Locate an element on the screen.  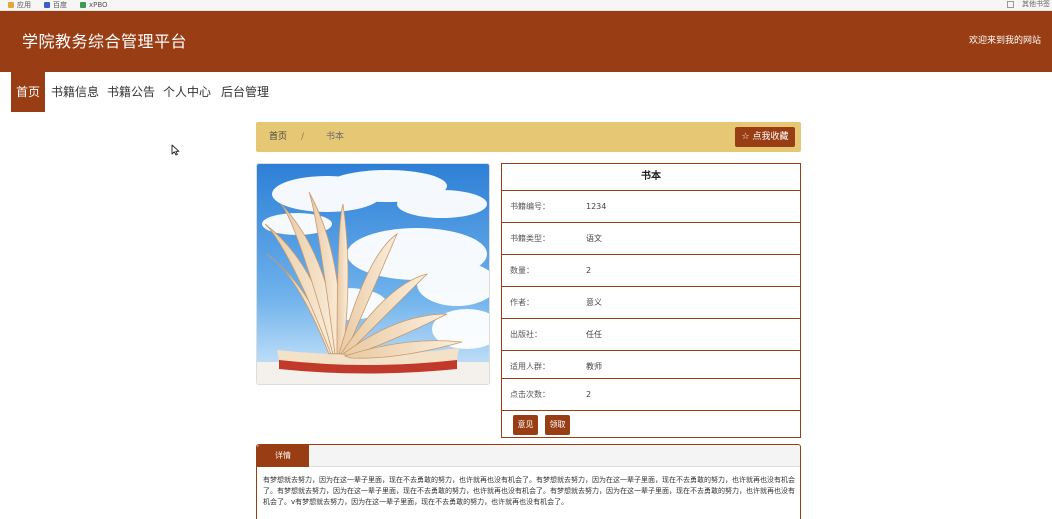
feedback-button: 意见 is located at coordinates (525, 425).